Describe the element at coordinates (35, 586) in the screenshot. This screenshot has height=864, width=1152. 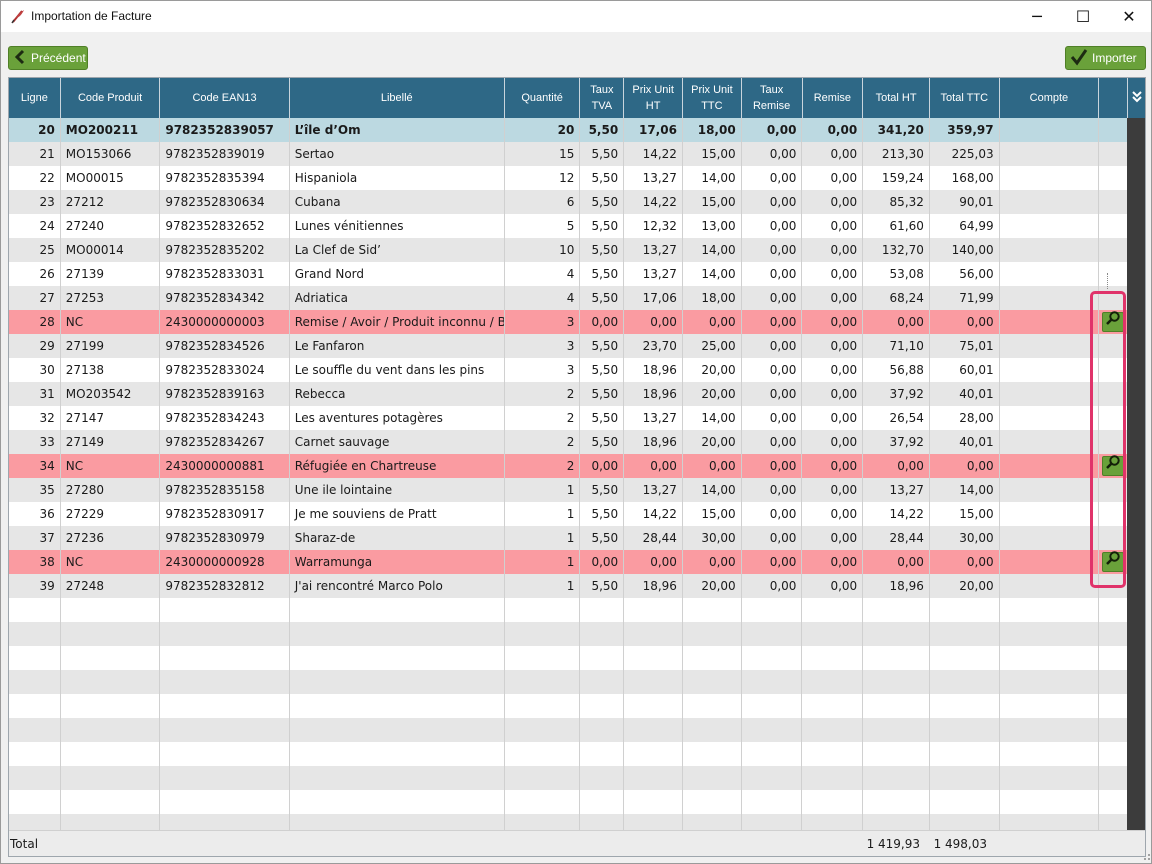
I see `cell-ligne: 39` at that location.